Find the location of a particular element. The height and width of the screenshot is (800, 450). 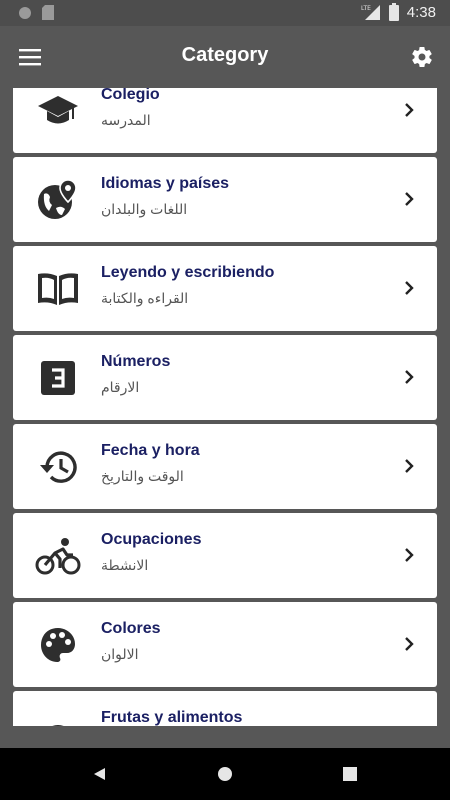

category-subtitle: الارقام is located at coordinates (120, 387).